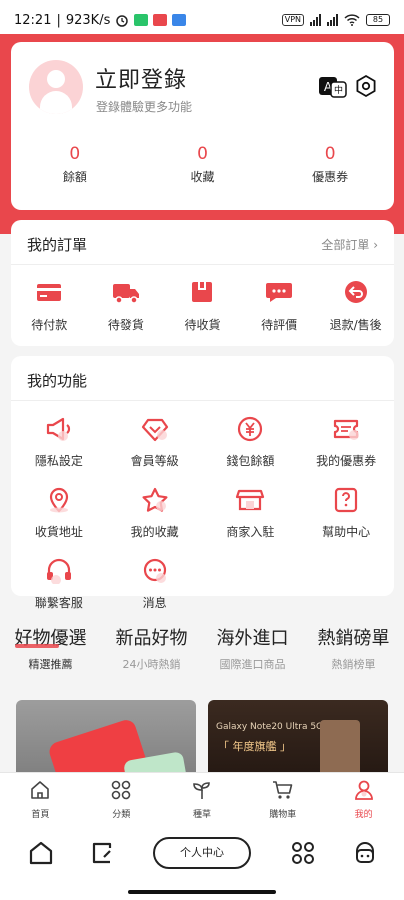 This screenshot has height=900, width=404. I want to click on sprout-icon, so click(201, 790).